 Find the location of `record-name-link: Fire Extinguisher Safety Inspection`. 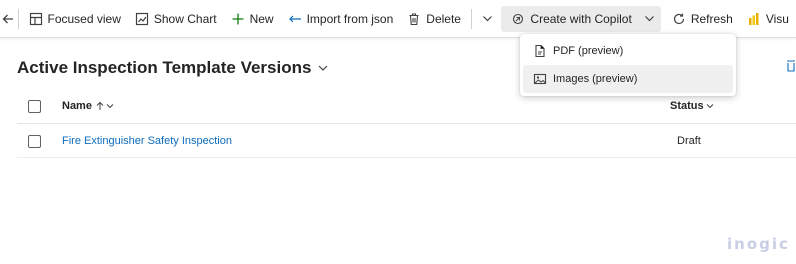

record-name-link: Fire Extinguisher Safety Inspection is located at coordinates (147, 141).